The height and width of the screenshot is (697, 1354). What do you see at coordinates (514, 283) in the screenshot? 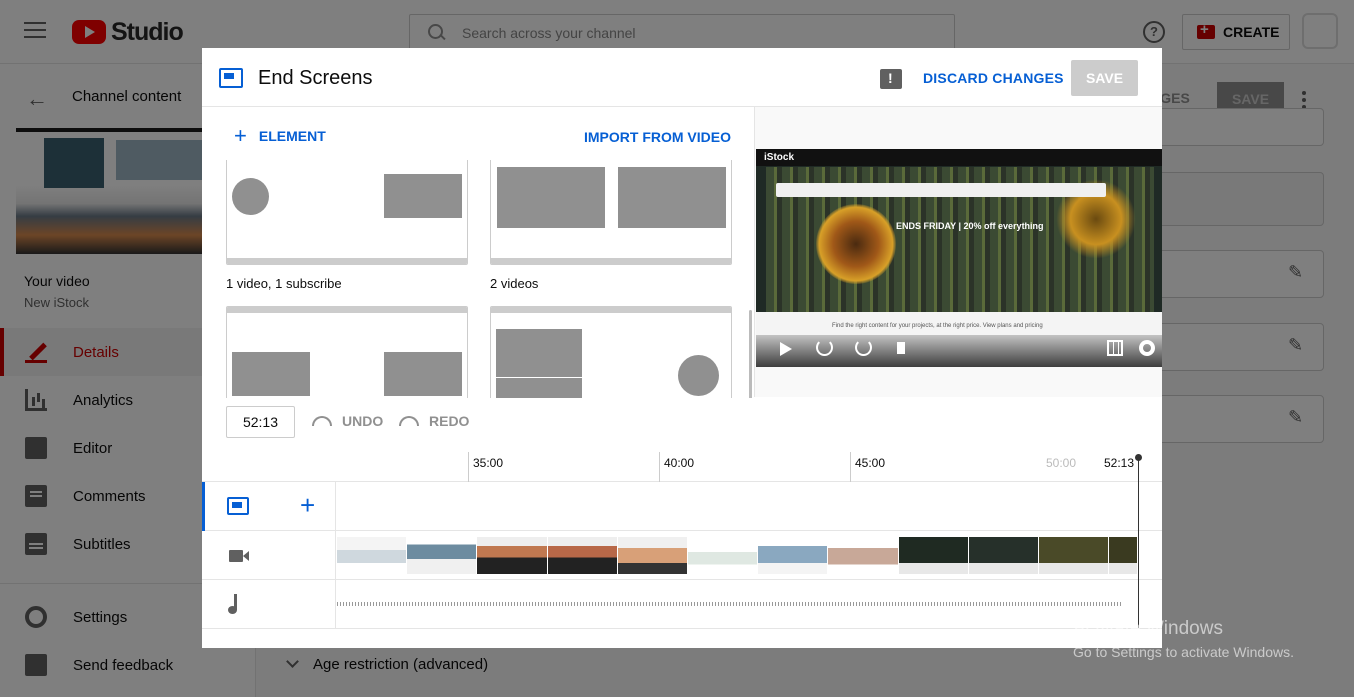
I see `template-label: 2 videos` at bounding box center [514, 283].